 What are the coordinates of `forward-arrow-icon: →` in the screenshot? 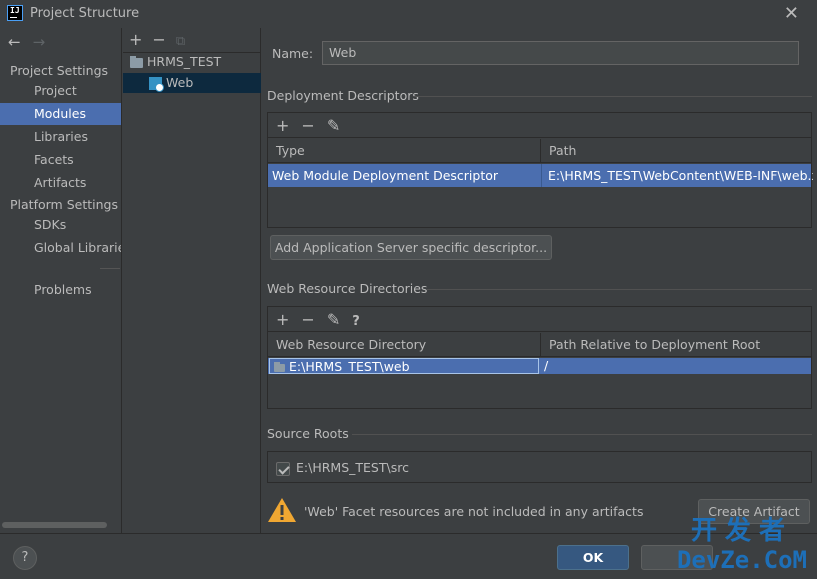 It's located at (39, 42).